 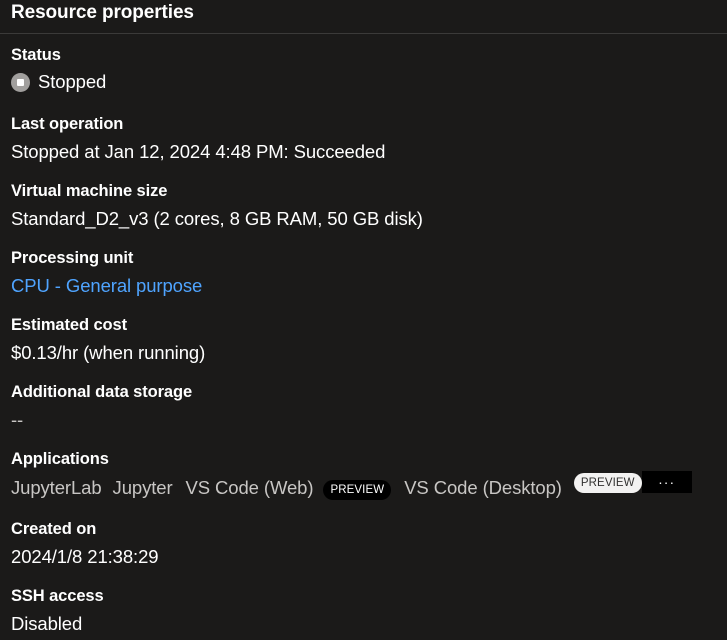 What do you see at coordinates (666, 482) in the screenshot?
I see `more-applications-button: ···` at bounding box center [666, 482].